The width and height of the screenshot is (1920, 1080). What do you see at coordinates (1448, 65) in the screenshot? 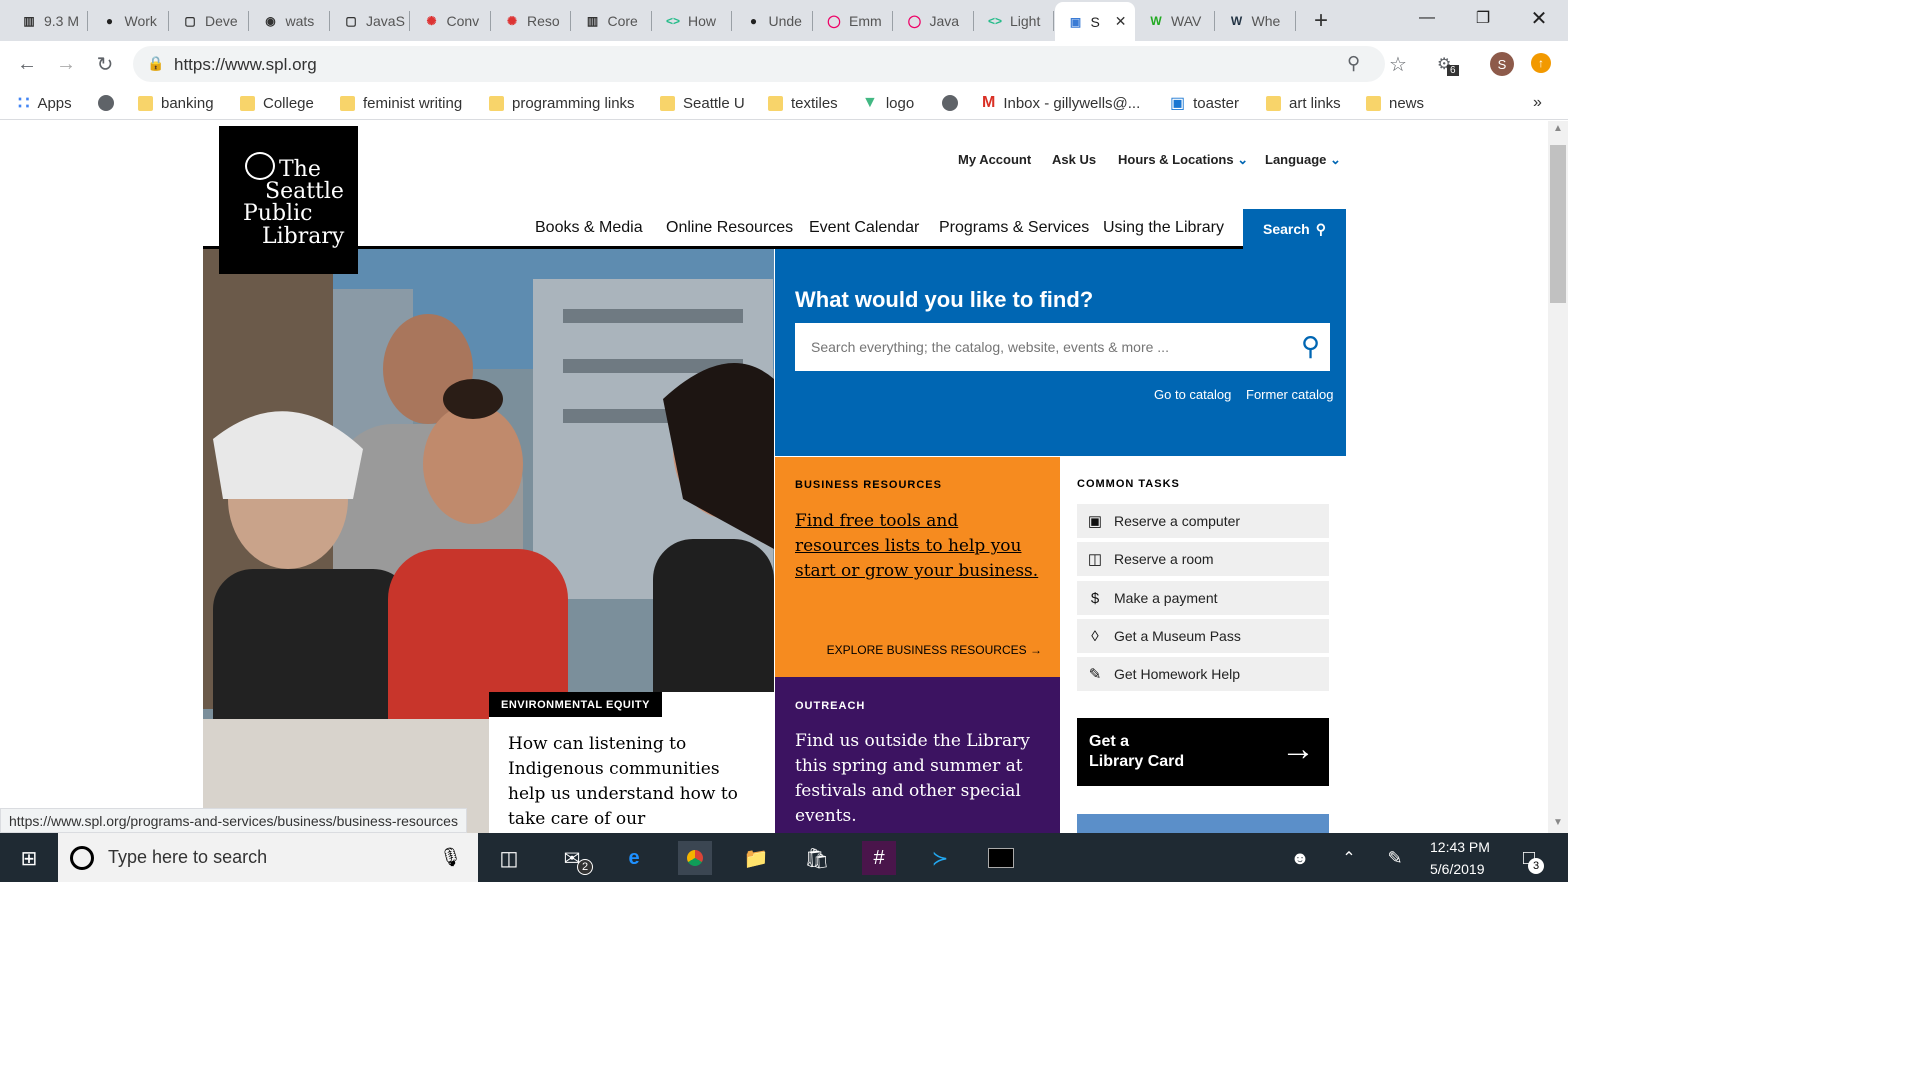
I see `extension-icon: ⚙ 6` at bounding box center [1448, 65].